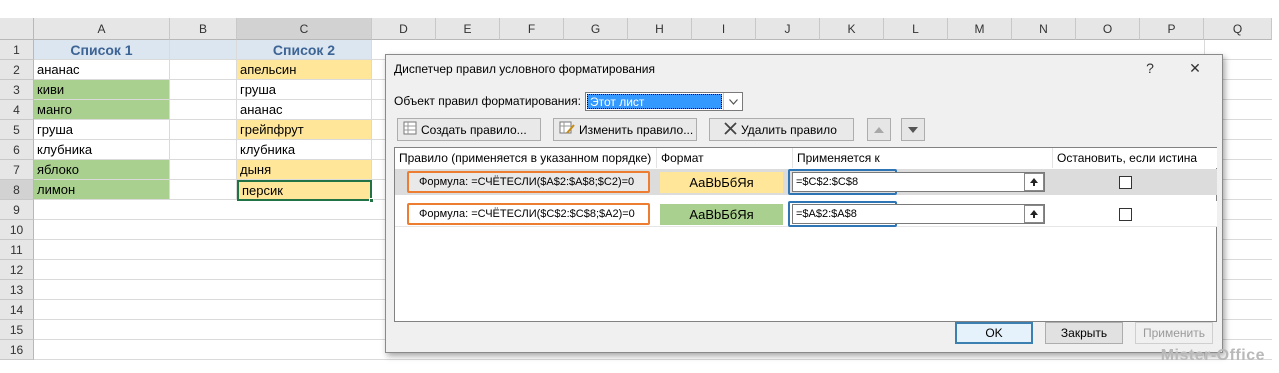  Describe the element at coordinates (304, 90) in the screenshot. I see `cell-c3: груша` at that location.